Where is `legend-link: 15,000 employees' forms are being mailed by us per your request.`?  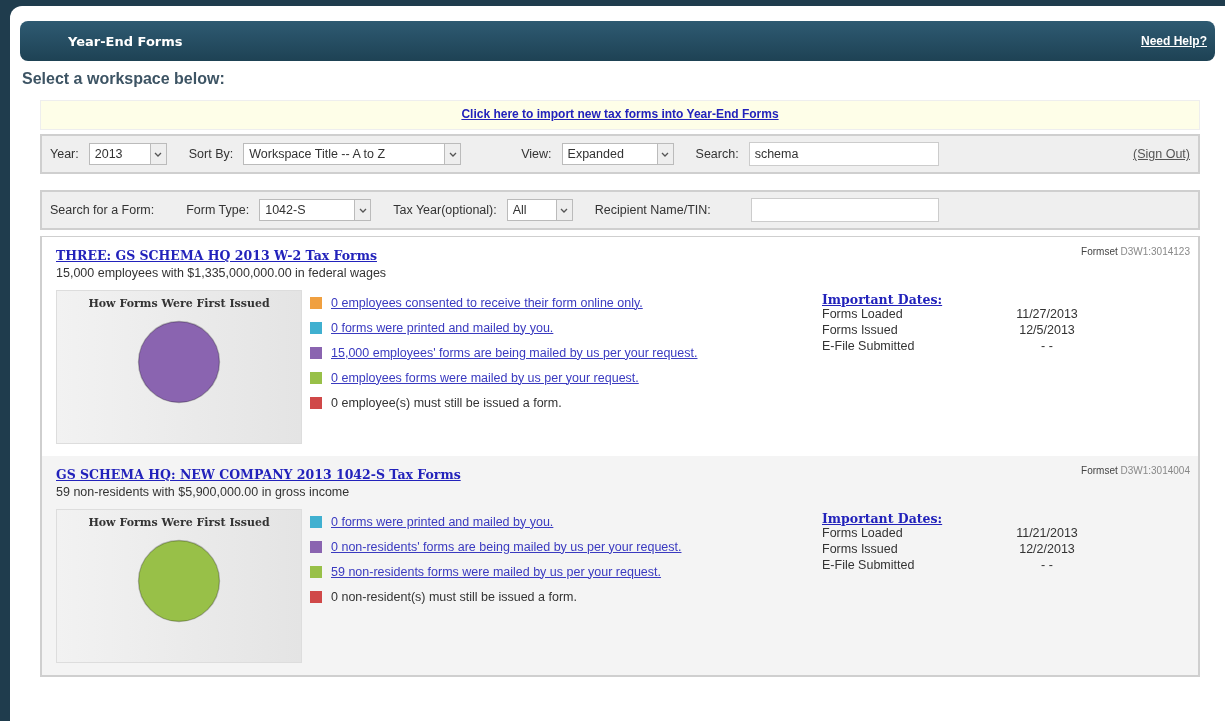
legend-link: 15,000 employees' forms are being mailed by us per your request. is located at coordinates (514, 352).